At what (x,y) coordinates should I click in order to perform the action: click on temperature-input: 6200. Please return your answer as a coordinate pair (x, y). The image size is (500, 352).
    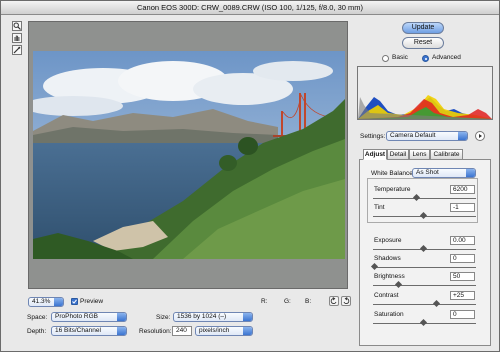
    Looking at the image, I should click on (462, 189).